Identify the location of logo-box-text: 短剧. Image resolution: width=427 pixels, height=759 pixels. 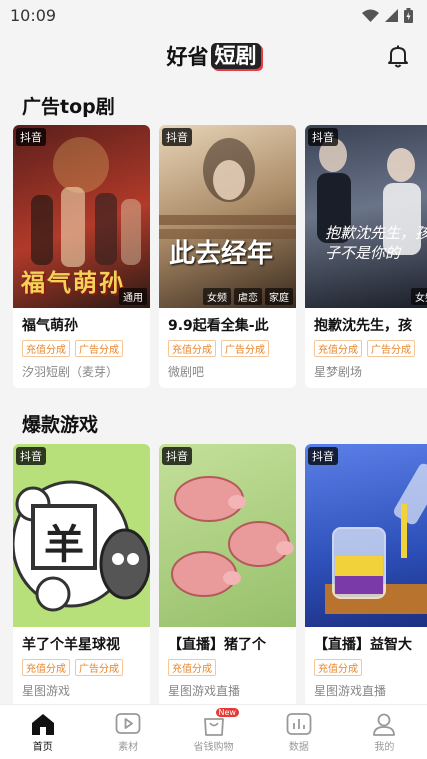
(235, 56).